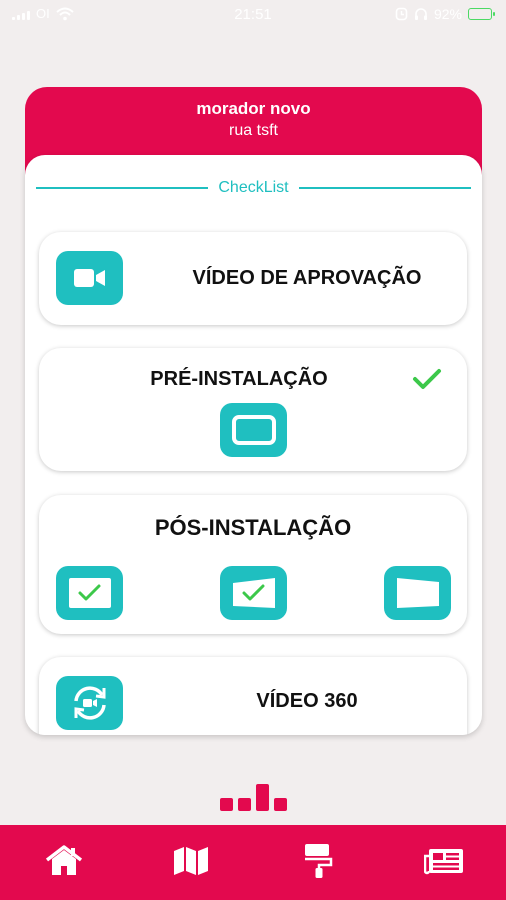 The width and height of the screenshot is (506, 900). I want to click on headphones-icon, so click(420, 14).